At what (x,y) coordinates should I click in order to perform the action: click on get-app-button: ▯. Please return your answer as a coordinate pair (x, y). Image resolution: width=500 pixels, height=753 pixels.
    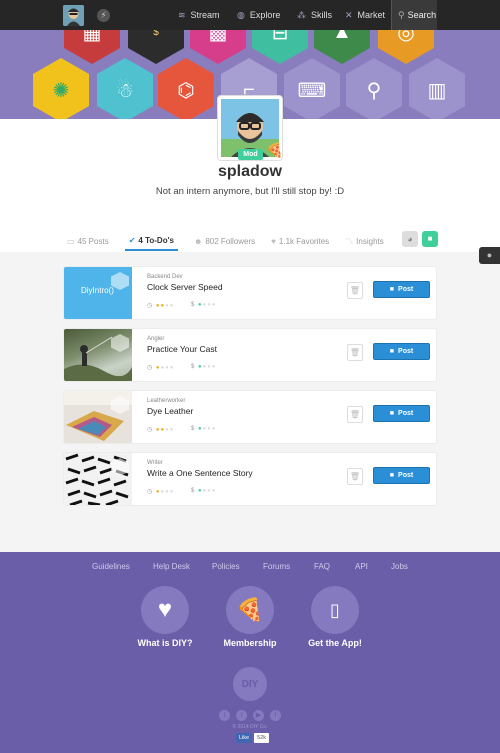
    Looking at the image, I should click on (335, 610).